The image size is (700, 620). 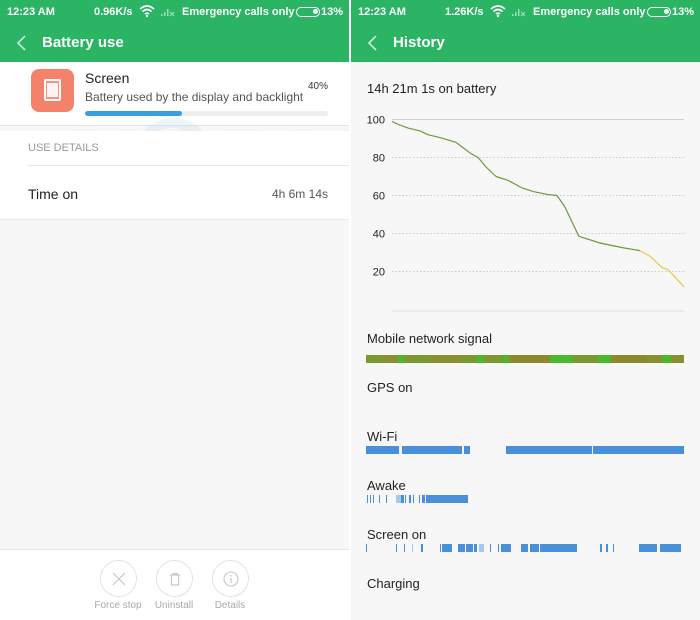 I want to click on uninstall-button: Uninstall, so click(x=174, y=585).